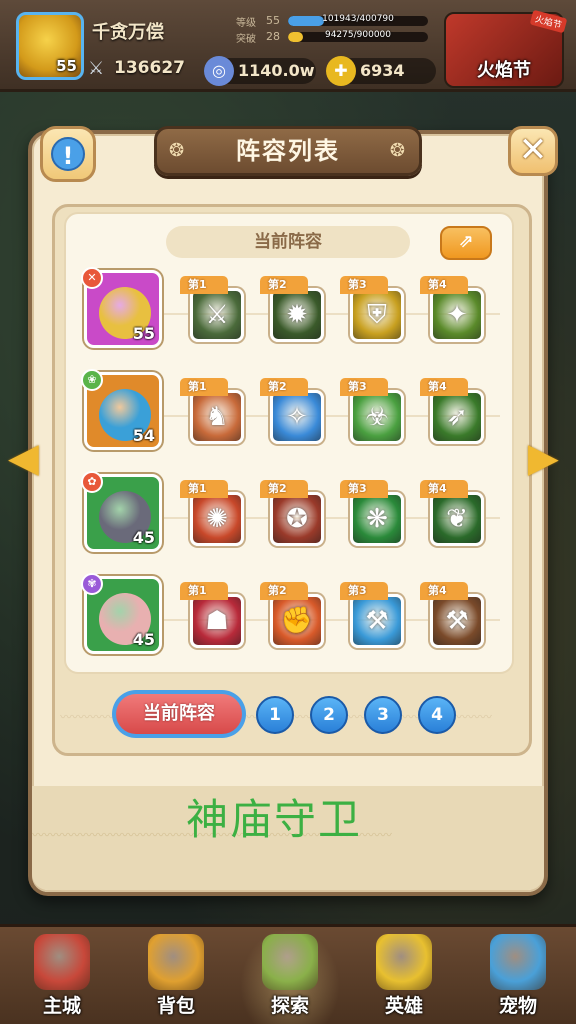 The height and width of the screenshot is (1024, 576). What do you see at coordinates (175, 1006) in the screenshot?
I see `nav-label: 背包` at bounding box center [175, 1006].